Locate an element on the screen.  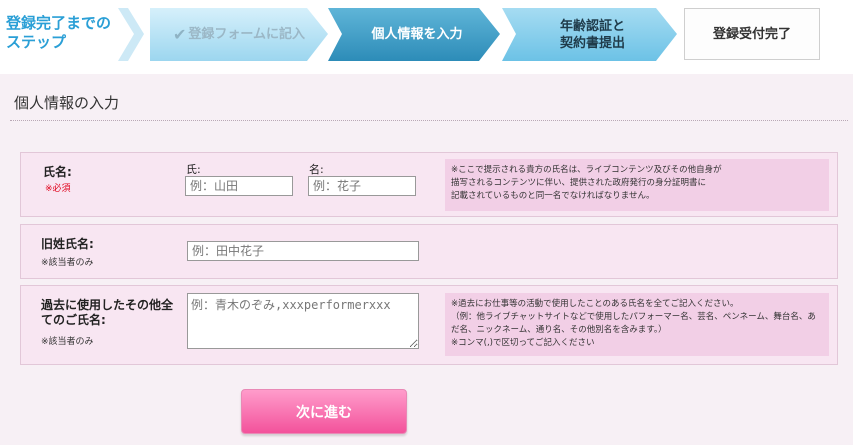
title-divider is located at coordinates (429, 120).